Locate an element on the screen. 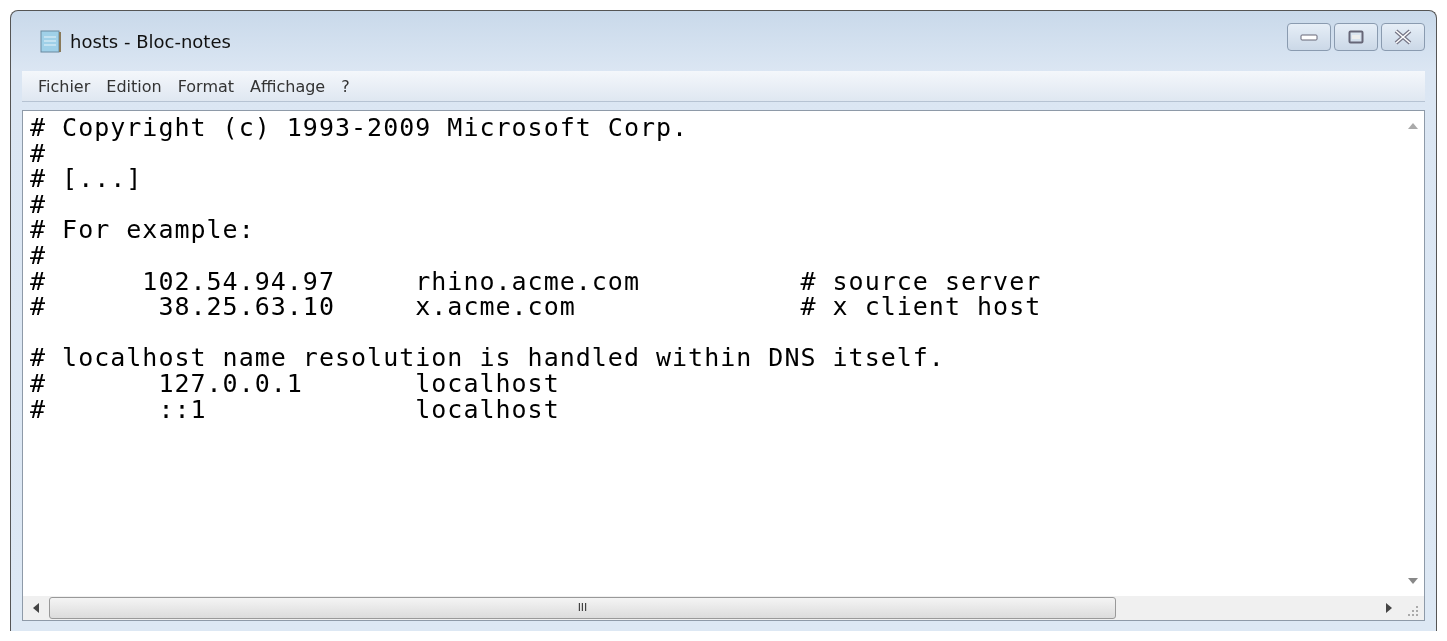 The width and height of the screenshot is (1447, 641). close-icon is located at coordinates (1403, 37).